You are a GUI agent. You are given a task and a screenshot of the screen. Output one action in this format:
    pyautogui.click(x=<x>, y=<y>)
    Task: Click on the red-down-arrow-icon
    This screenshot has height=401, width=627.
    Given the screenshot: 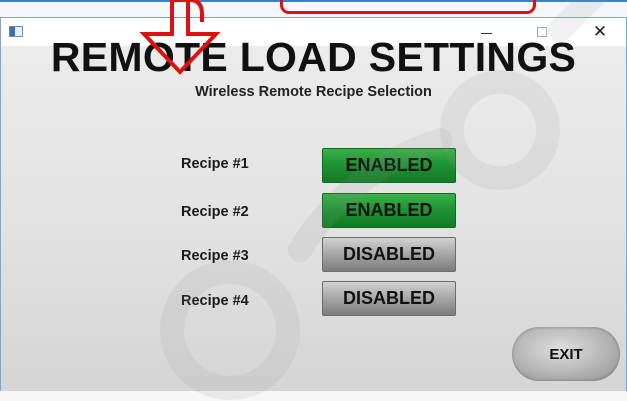 What is the action you would take?
    pyautogui.click(x=180, y=37)
    